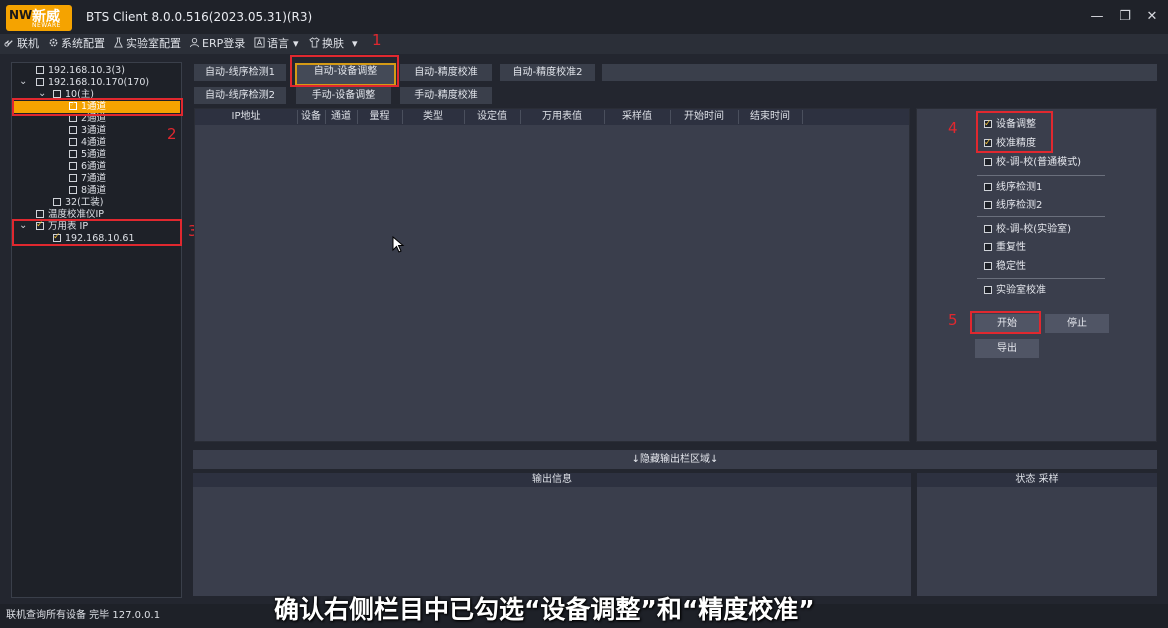 Image resolution: width=1168 pixels, height=628 pixels. Describe the element at coordinates (172, 134) in the screenshot. I see `annotation-number: 2` at that location.